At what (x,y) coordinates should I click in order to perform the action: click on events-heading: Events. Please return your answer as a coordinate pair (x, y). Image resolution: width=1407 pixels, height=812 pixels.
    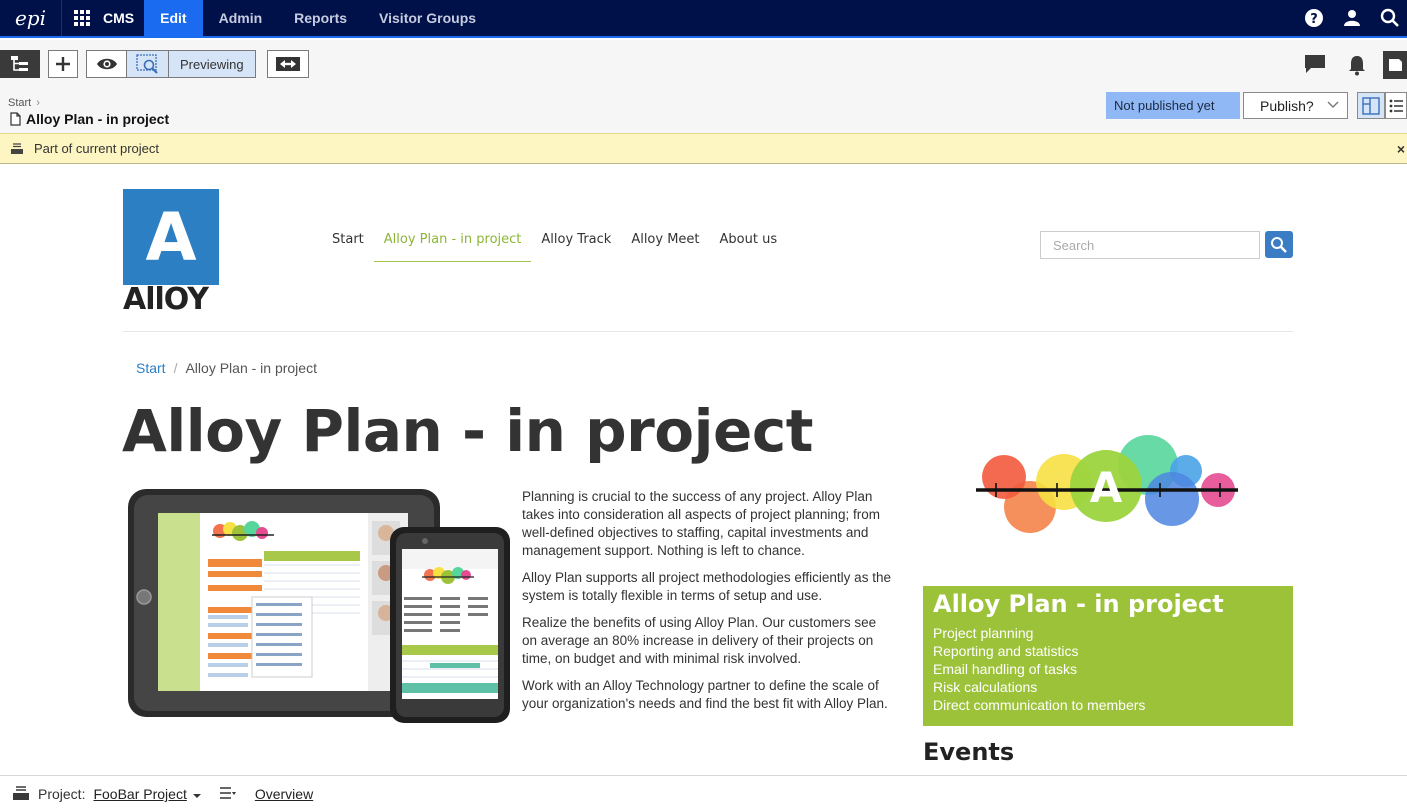
    Looking at the image, I should click on (969, 752).